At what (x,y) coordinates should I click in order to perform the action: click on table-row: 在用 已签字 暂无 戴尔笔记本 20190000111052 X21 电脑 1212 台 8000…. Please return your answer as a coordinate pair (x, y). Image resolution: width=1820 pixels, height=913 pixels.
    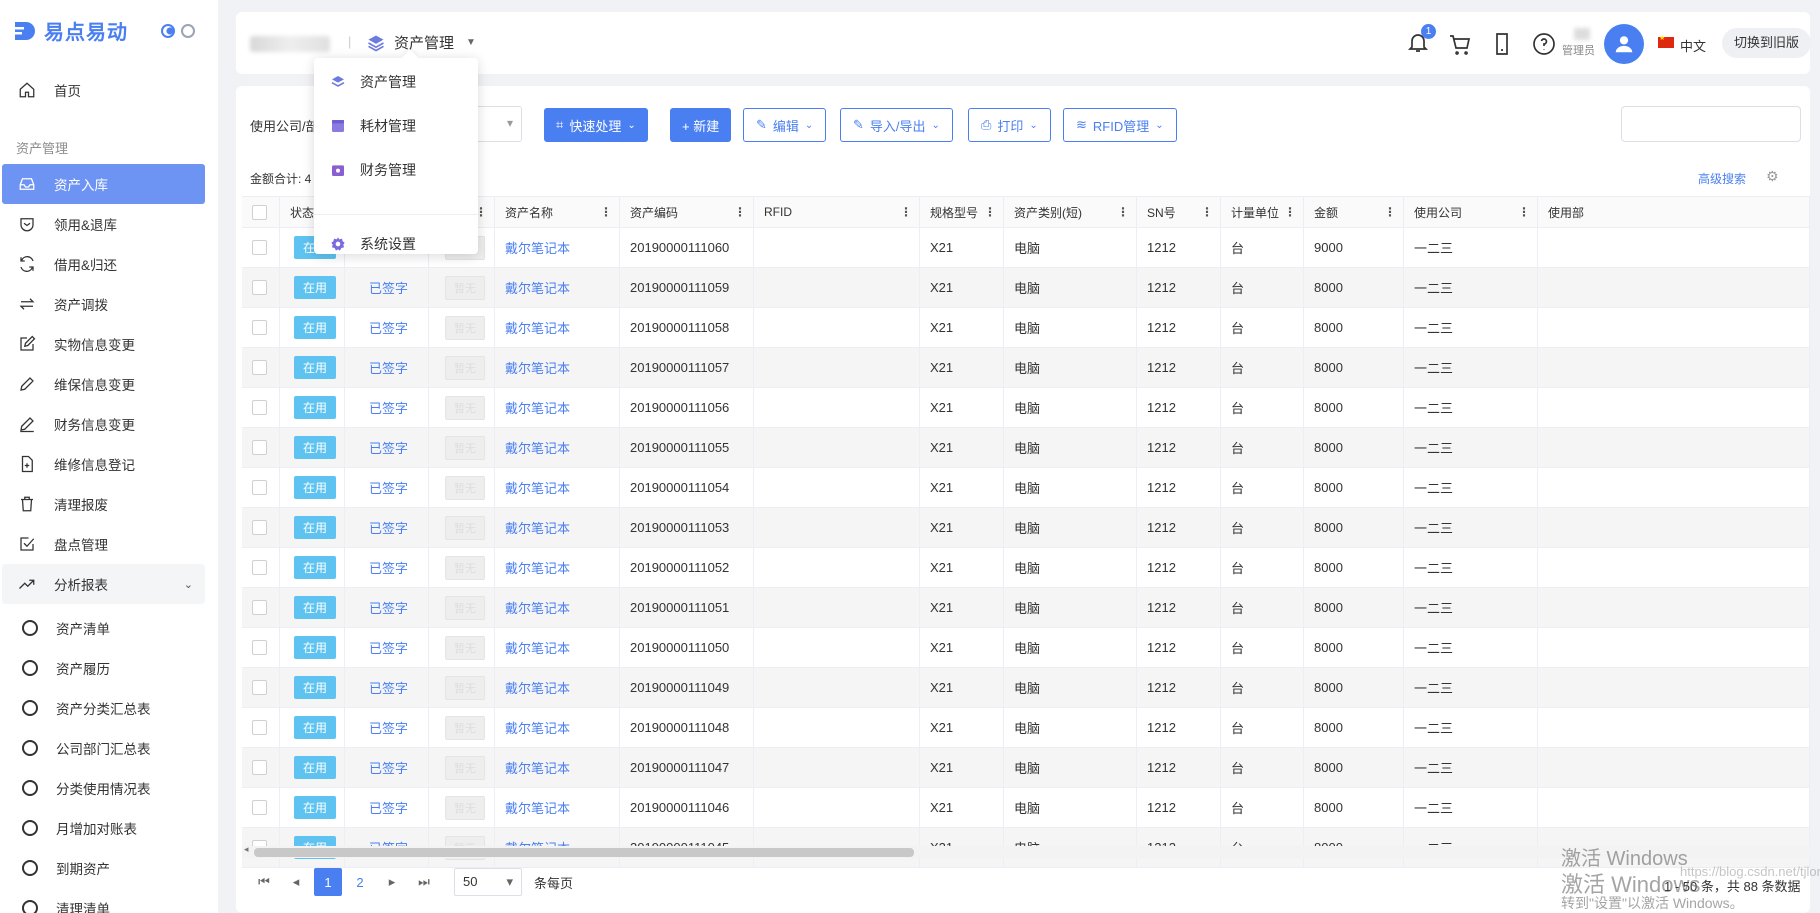
    Looking at the image, I should click on (1026, 568).